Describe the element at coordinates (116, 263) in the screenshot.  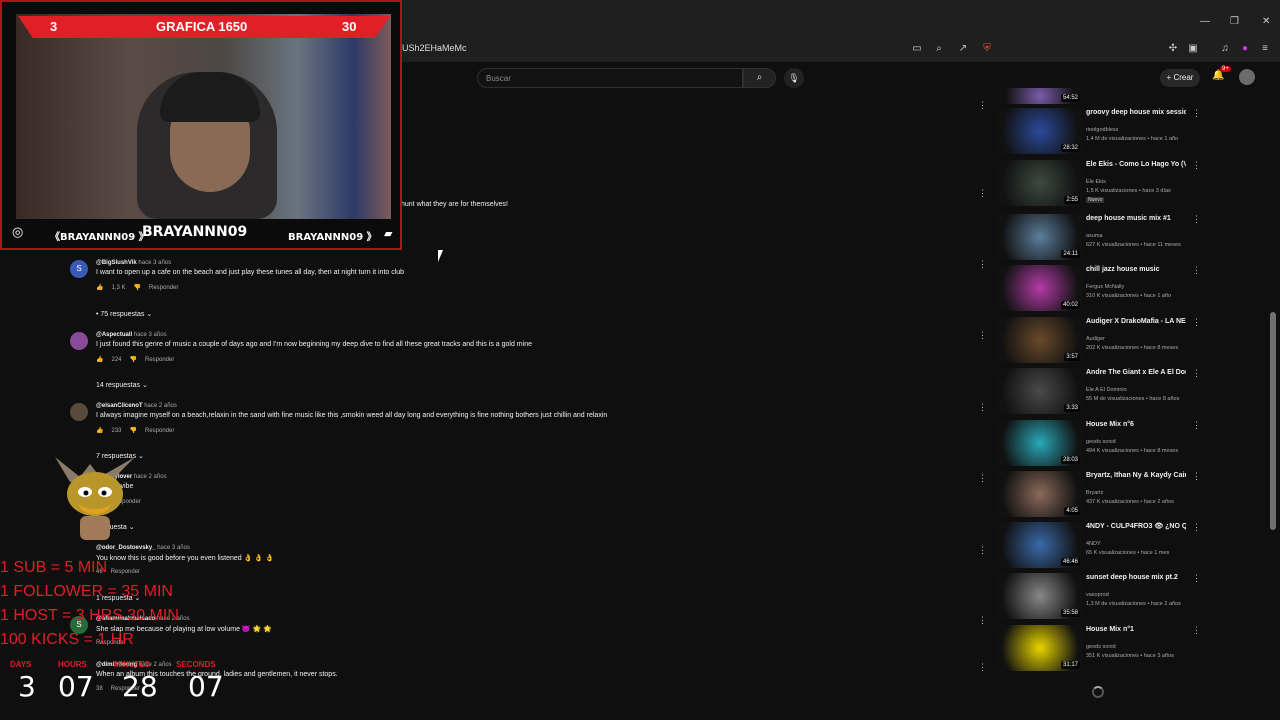
I see `comment-author: @BigSlushVik` at that location.